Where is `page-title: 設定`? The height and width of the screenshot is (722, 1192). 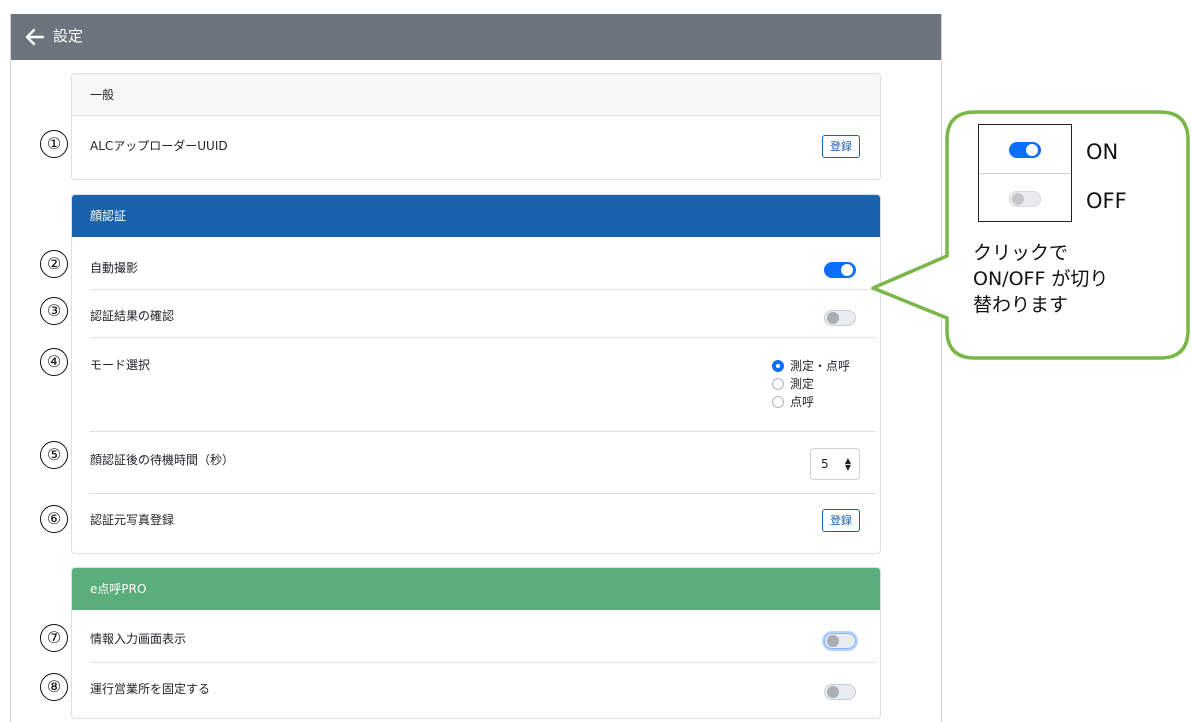
page-title: 設定 is located at coordinates (68, 36).